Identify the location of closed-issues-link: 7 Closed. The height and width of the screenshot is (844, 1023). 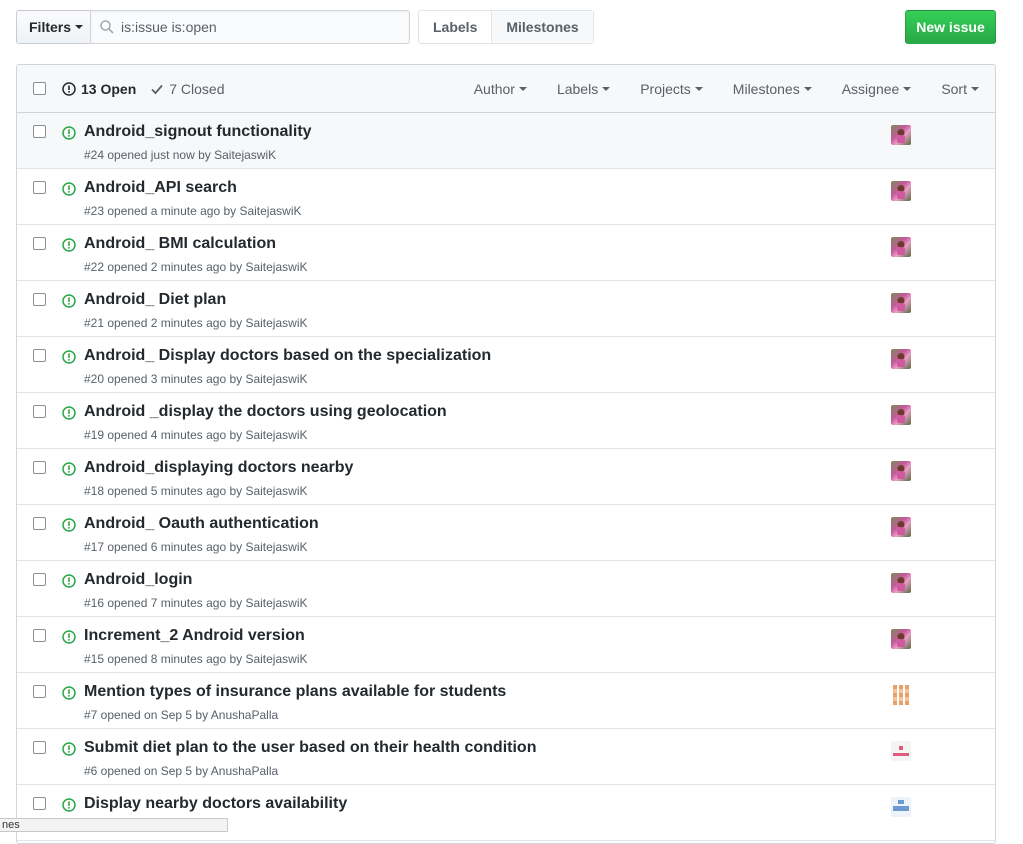
(187, 89).